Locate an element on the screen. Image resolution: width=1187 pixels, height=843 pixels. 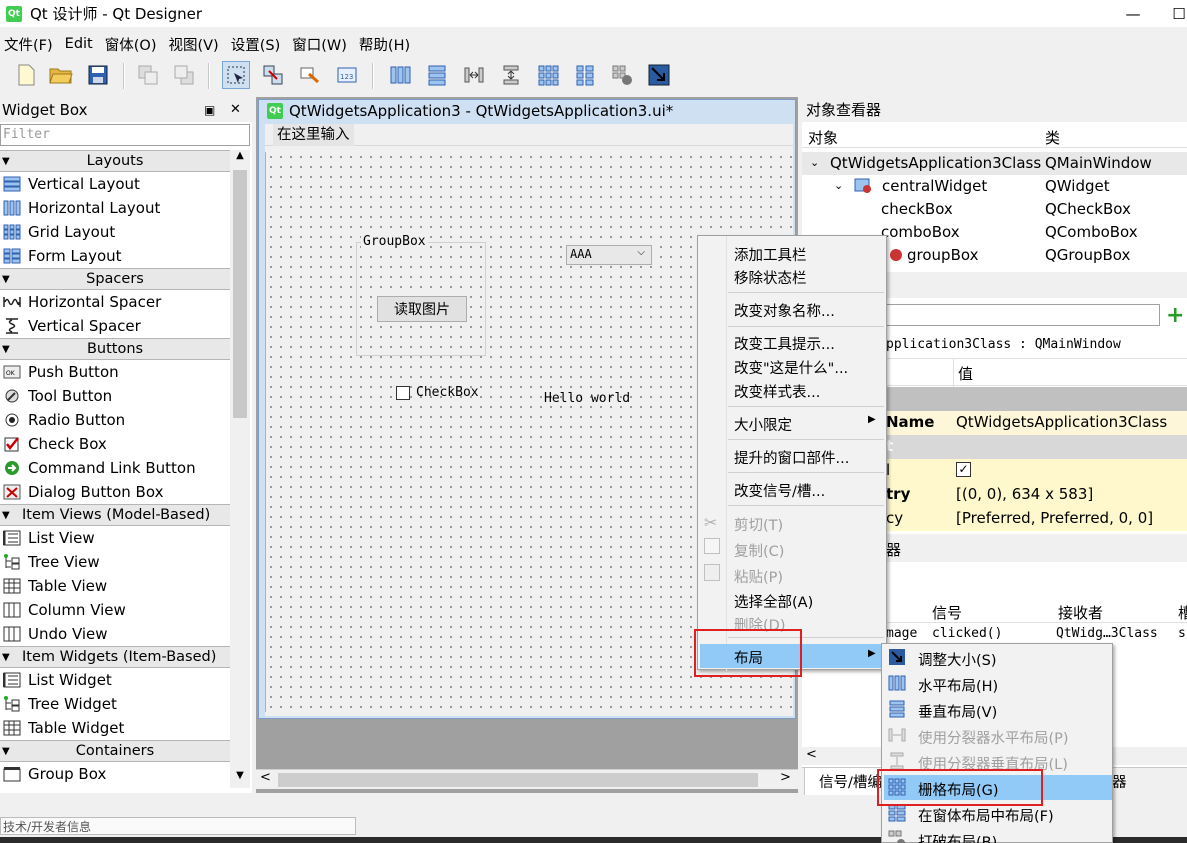
widget-item-tree-widget: Tree Widget is located at coordinates (115, 704).